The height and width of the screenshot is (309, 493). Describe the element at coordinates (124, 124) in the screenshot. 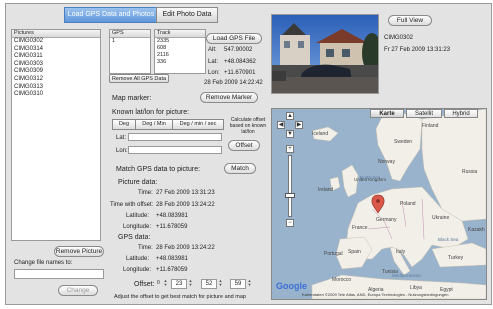

I see `tab-deg: Deg` at that location.